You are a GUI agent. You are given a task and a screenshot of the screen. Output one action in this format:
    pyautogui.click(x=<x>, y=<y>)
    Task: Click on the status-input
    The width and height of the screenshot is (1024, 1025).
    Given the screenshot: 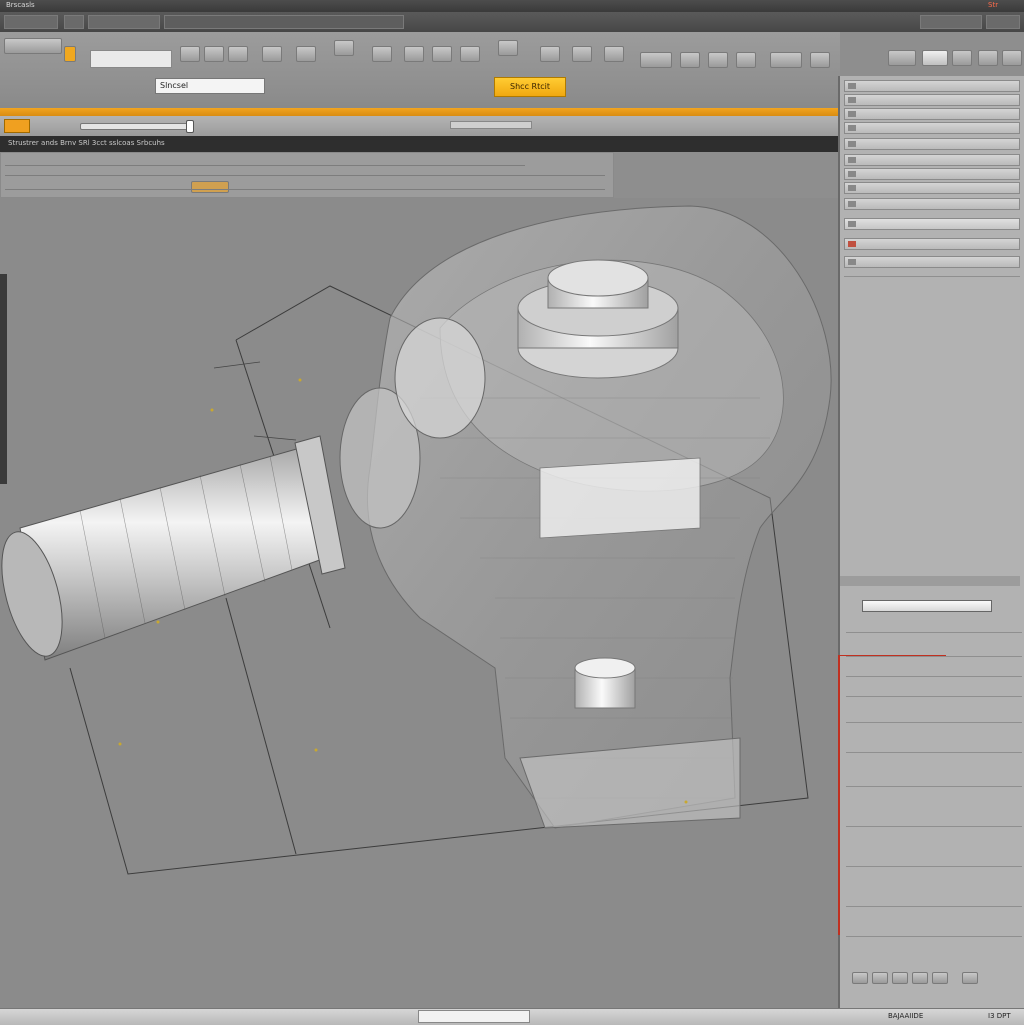 What is the action you would take?
    pyautogui.click(x=474, y=1016)
    